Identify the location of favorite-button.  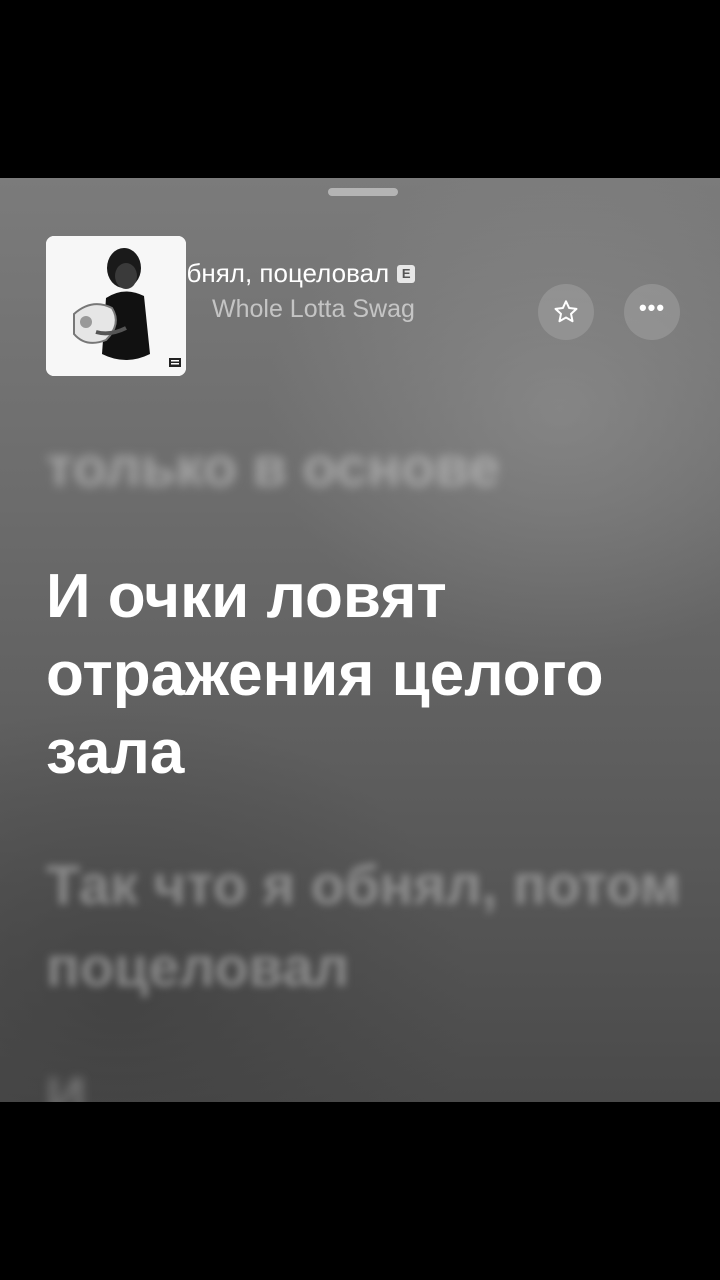
(566, 312).